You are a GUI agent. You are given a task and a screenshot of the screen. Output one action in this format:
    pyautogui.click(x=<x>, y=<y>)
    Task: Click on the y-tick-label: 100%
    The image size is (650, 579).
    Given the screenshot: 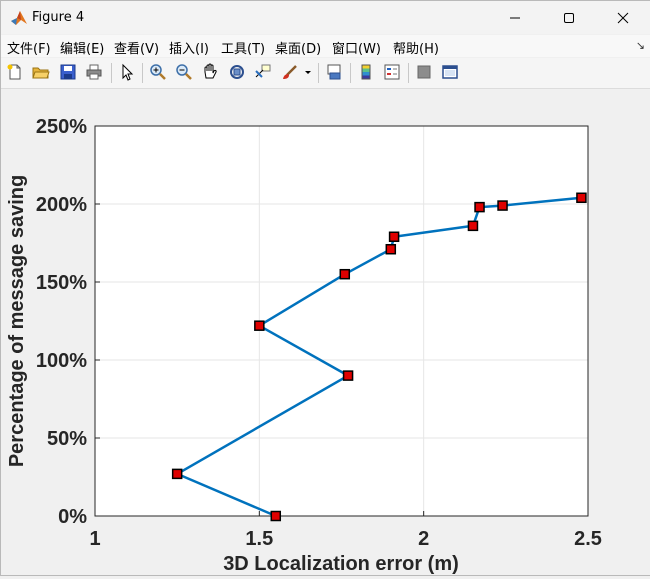 What is the action you would take?
    pyautogui.click(x=61, y=361)
    